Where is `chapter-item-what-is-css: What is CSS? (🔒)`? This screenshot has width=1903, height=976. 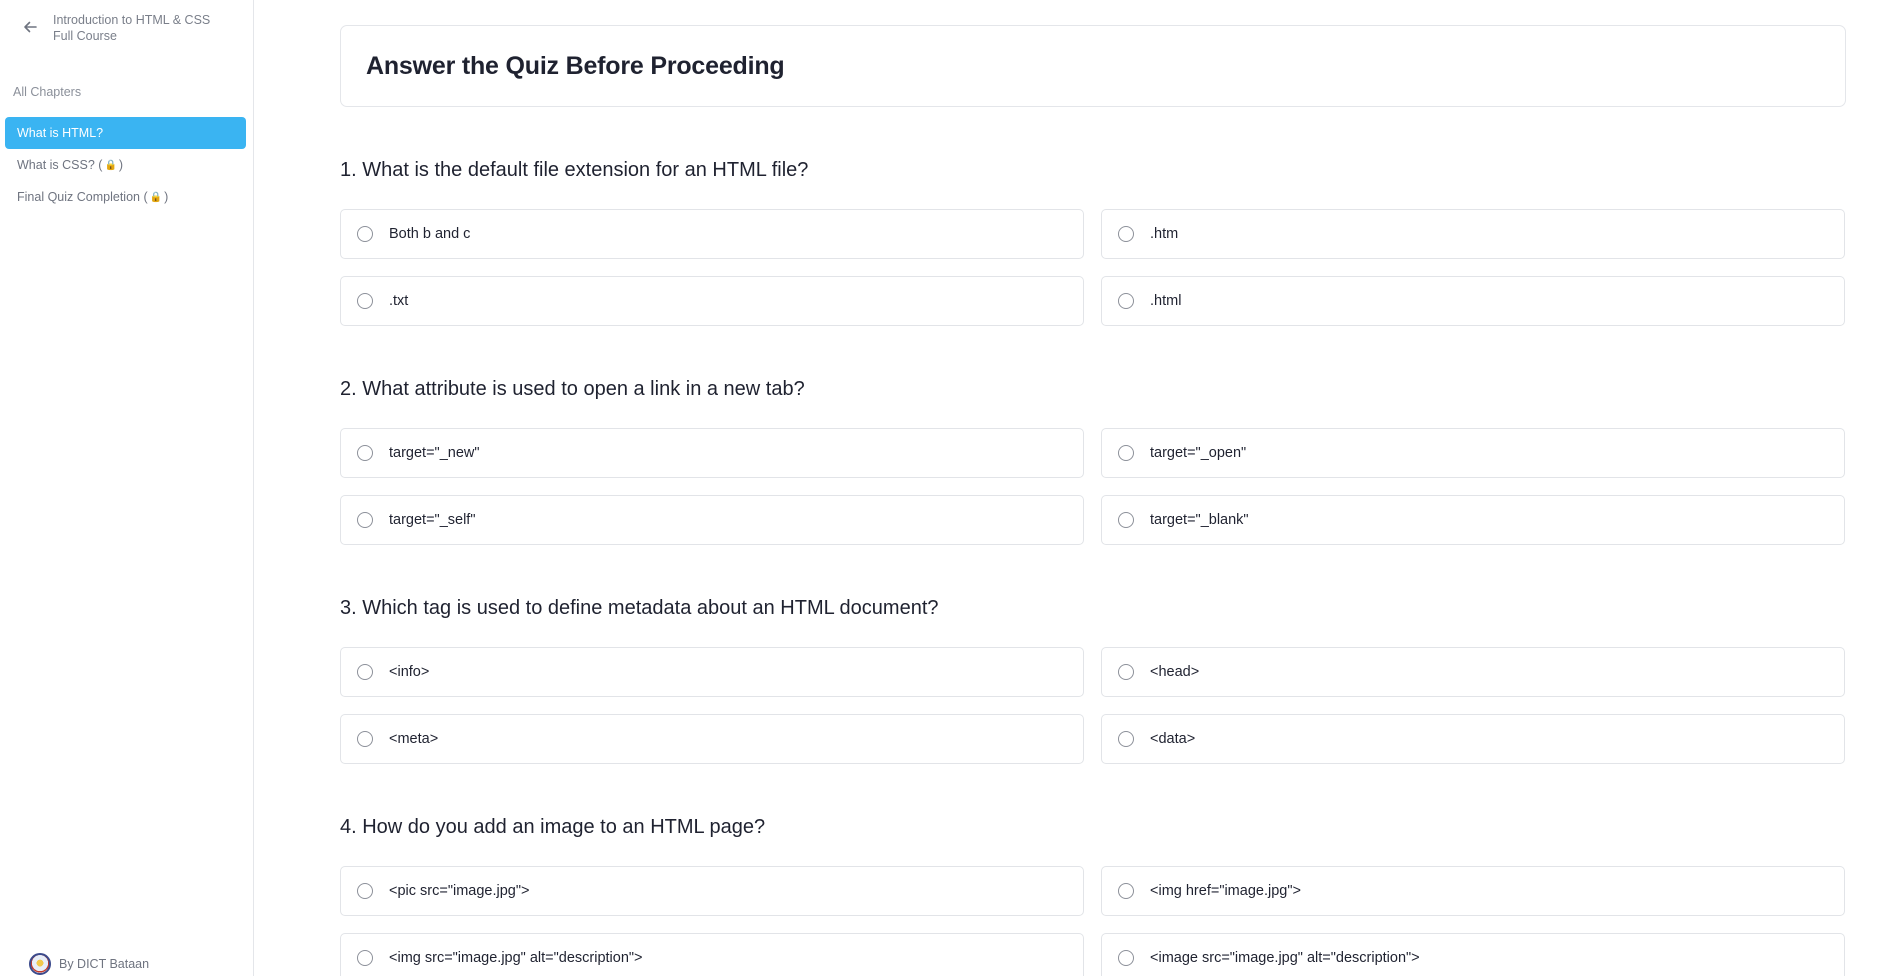
chapter-item-what-is-css: What is CSS? (🔒) is located at coordinates (125, 165).